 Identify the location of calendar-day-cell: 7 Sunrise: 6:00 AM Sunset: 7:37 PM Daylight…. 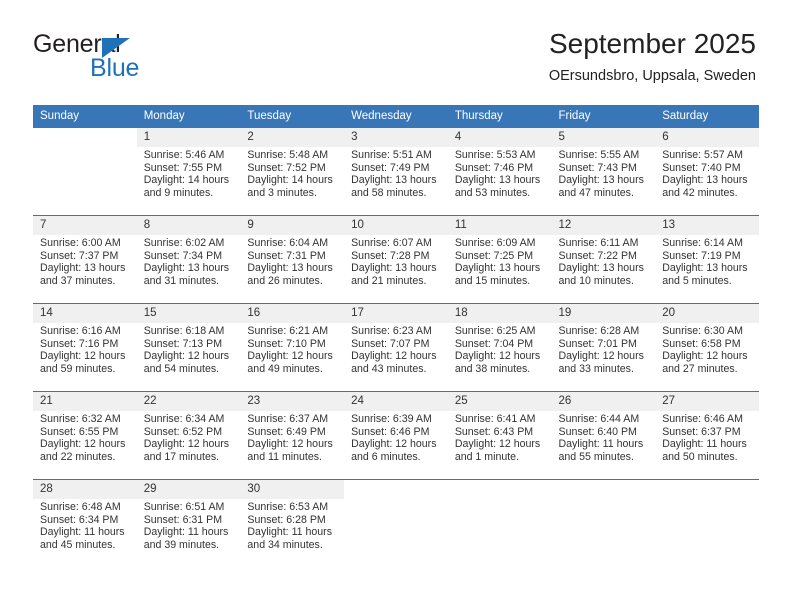
(85, 259).